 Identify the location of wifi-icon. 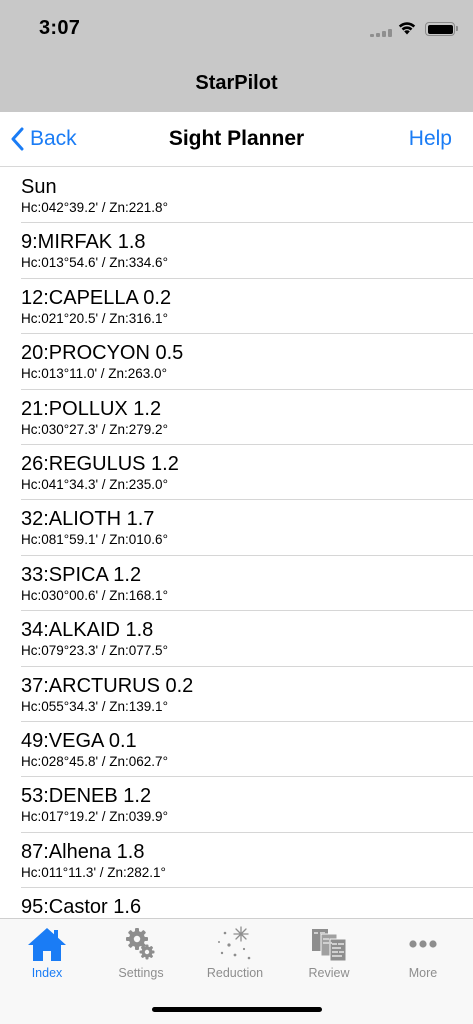
(407, 28).